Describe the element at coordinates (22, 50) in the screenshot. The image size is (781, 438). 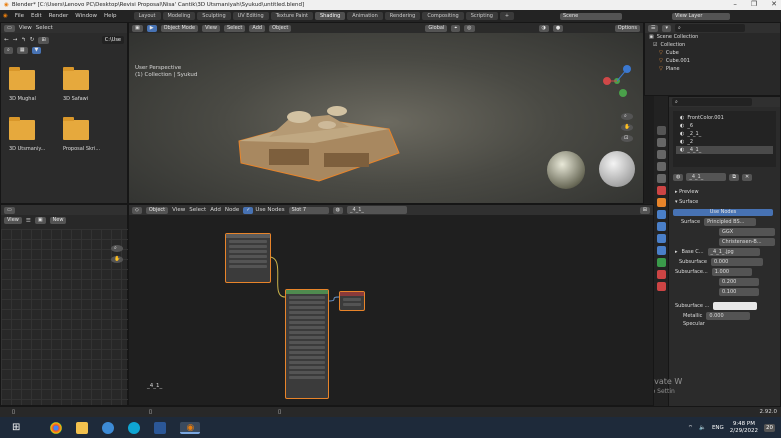
I see `display-mode-icon: ▦` at that location.